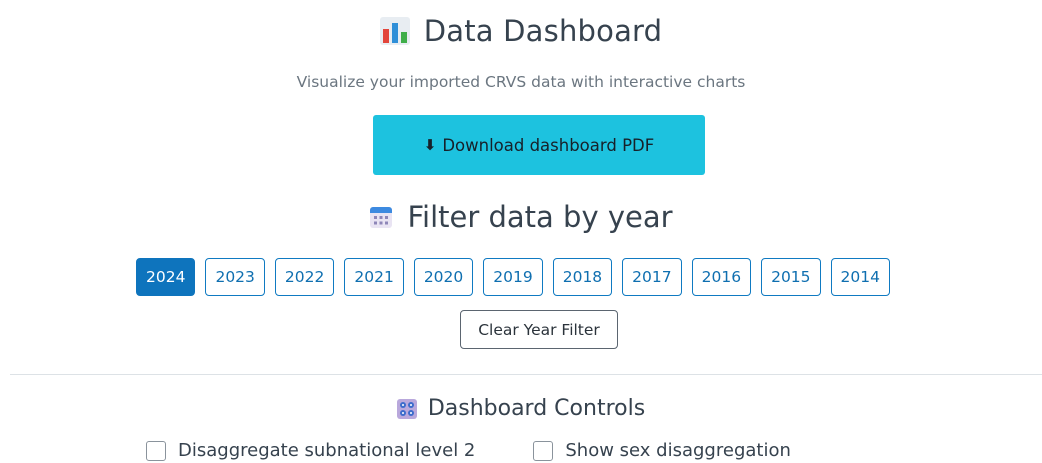 The height and width of the screenshot is (463, 1042). What do you see at coordinates (860, 277) in the screenshot?
I see `year-button-2014: 2014` at bounding box center [860, 277].